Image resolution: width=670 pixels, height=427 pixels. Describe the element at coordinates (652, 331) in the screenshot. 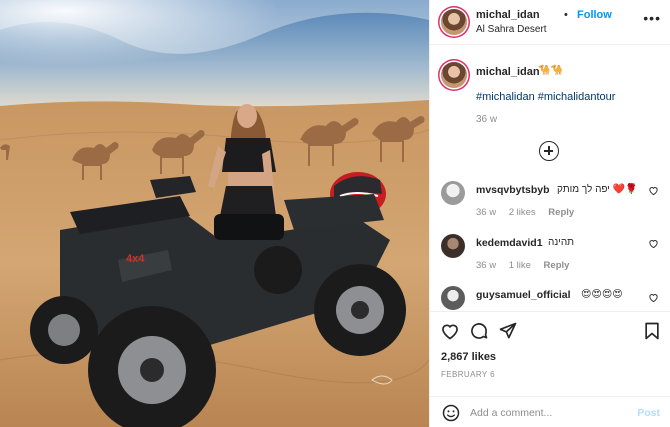

I see `save-bookmark-icon` at that location.